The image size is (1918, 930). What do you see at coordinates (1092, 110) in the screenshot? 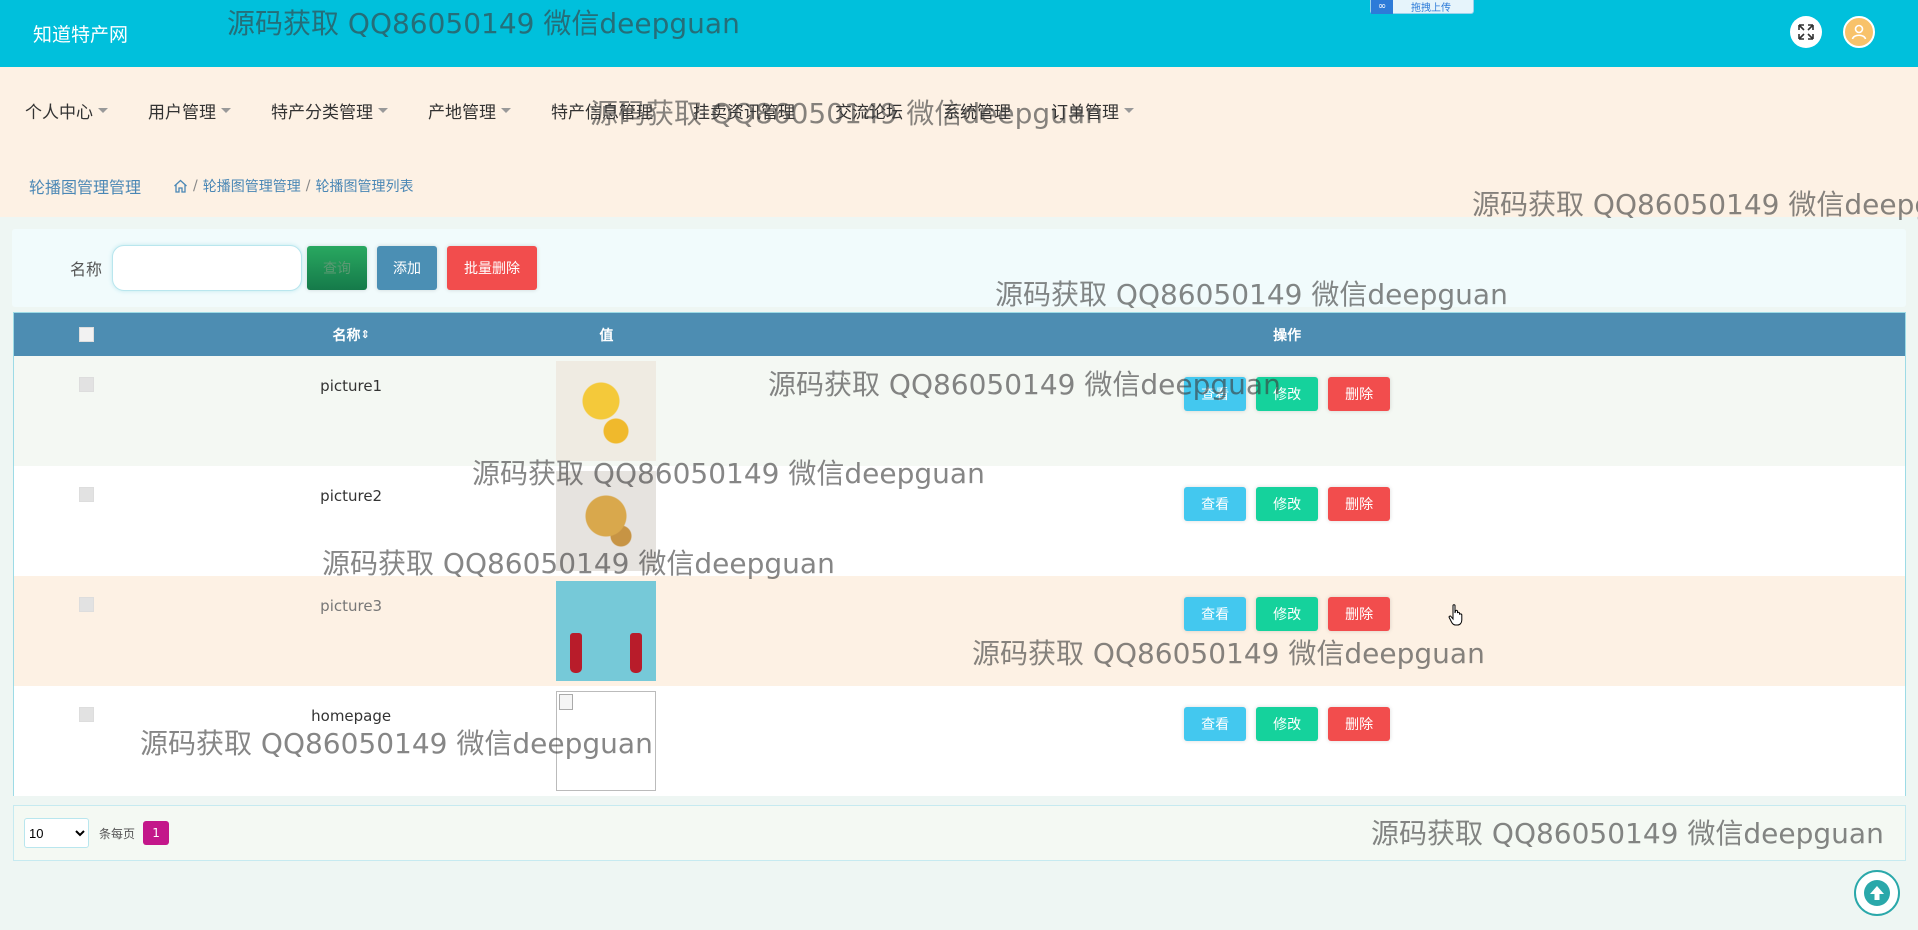
I see `nav-item-order-management: 订单管理` at bounding box center [1092, 110].